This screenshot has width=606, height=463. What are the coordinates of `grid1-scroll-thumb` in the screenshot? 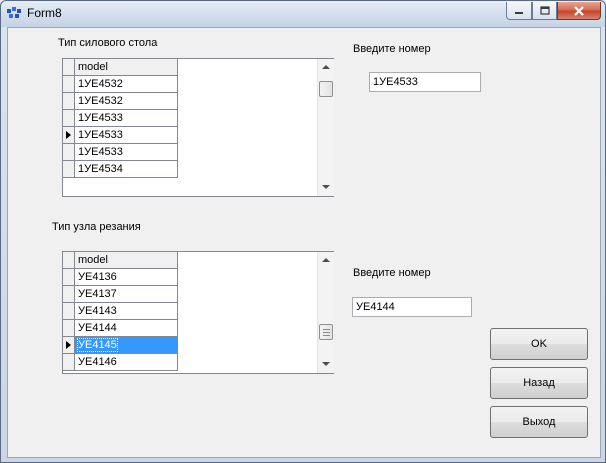 It's located at (326, 89).